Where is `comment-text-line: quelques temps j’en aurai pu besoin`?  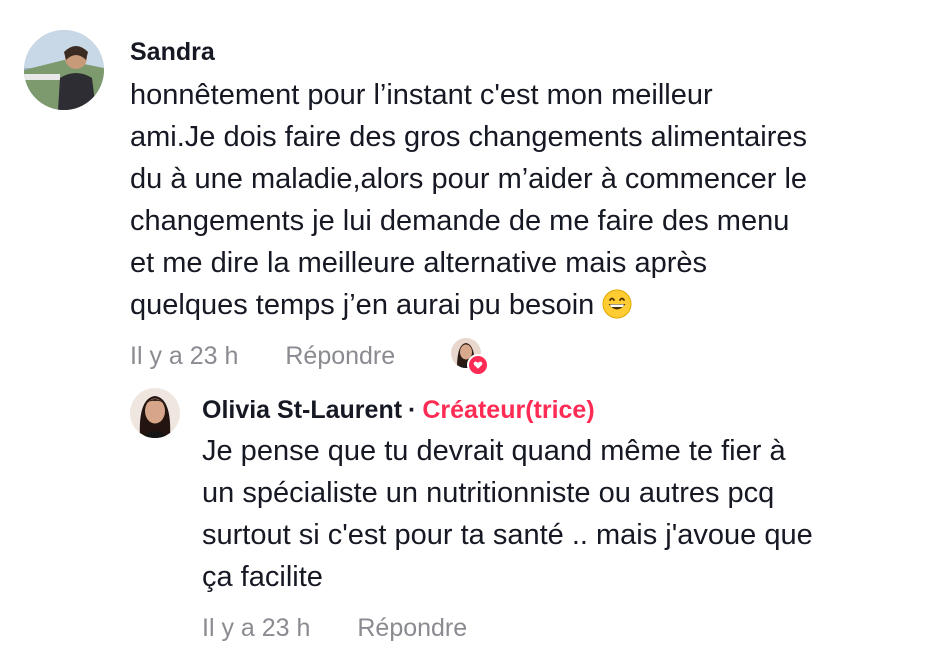
comment-text-line: quelques temps j’en aurai pu besoin is located at coordinates (362, 305).